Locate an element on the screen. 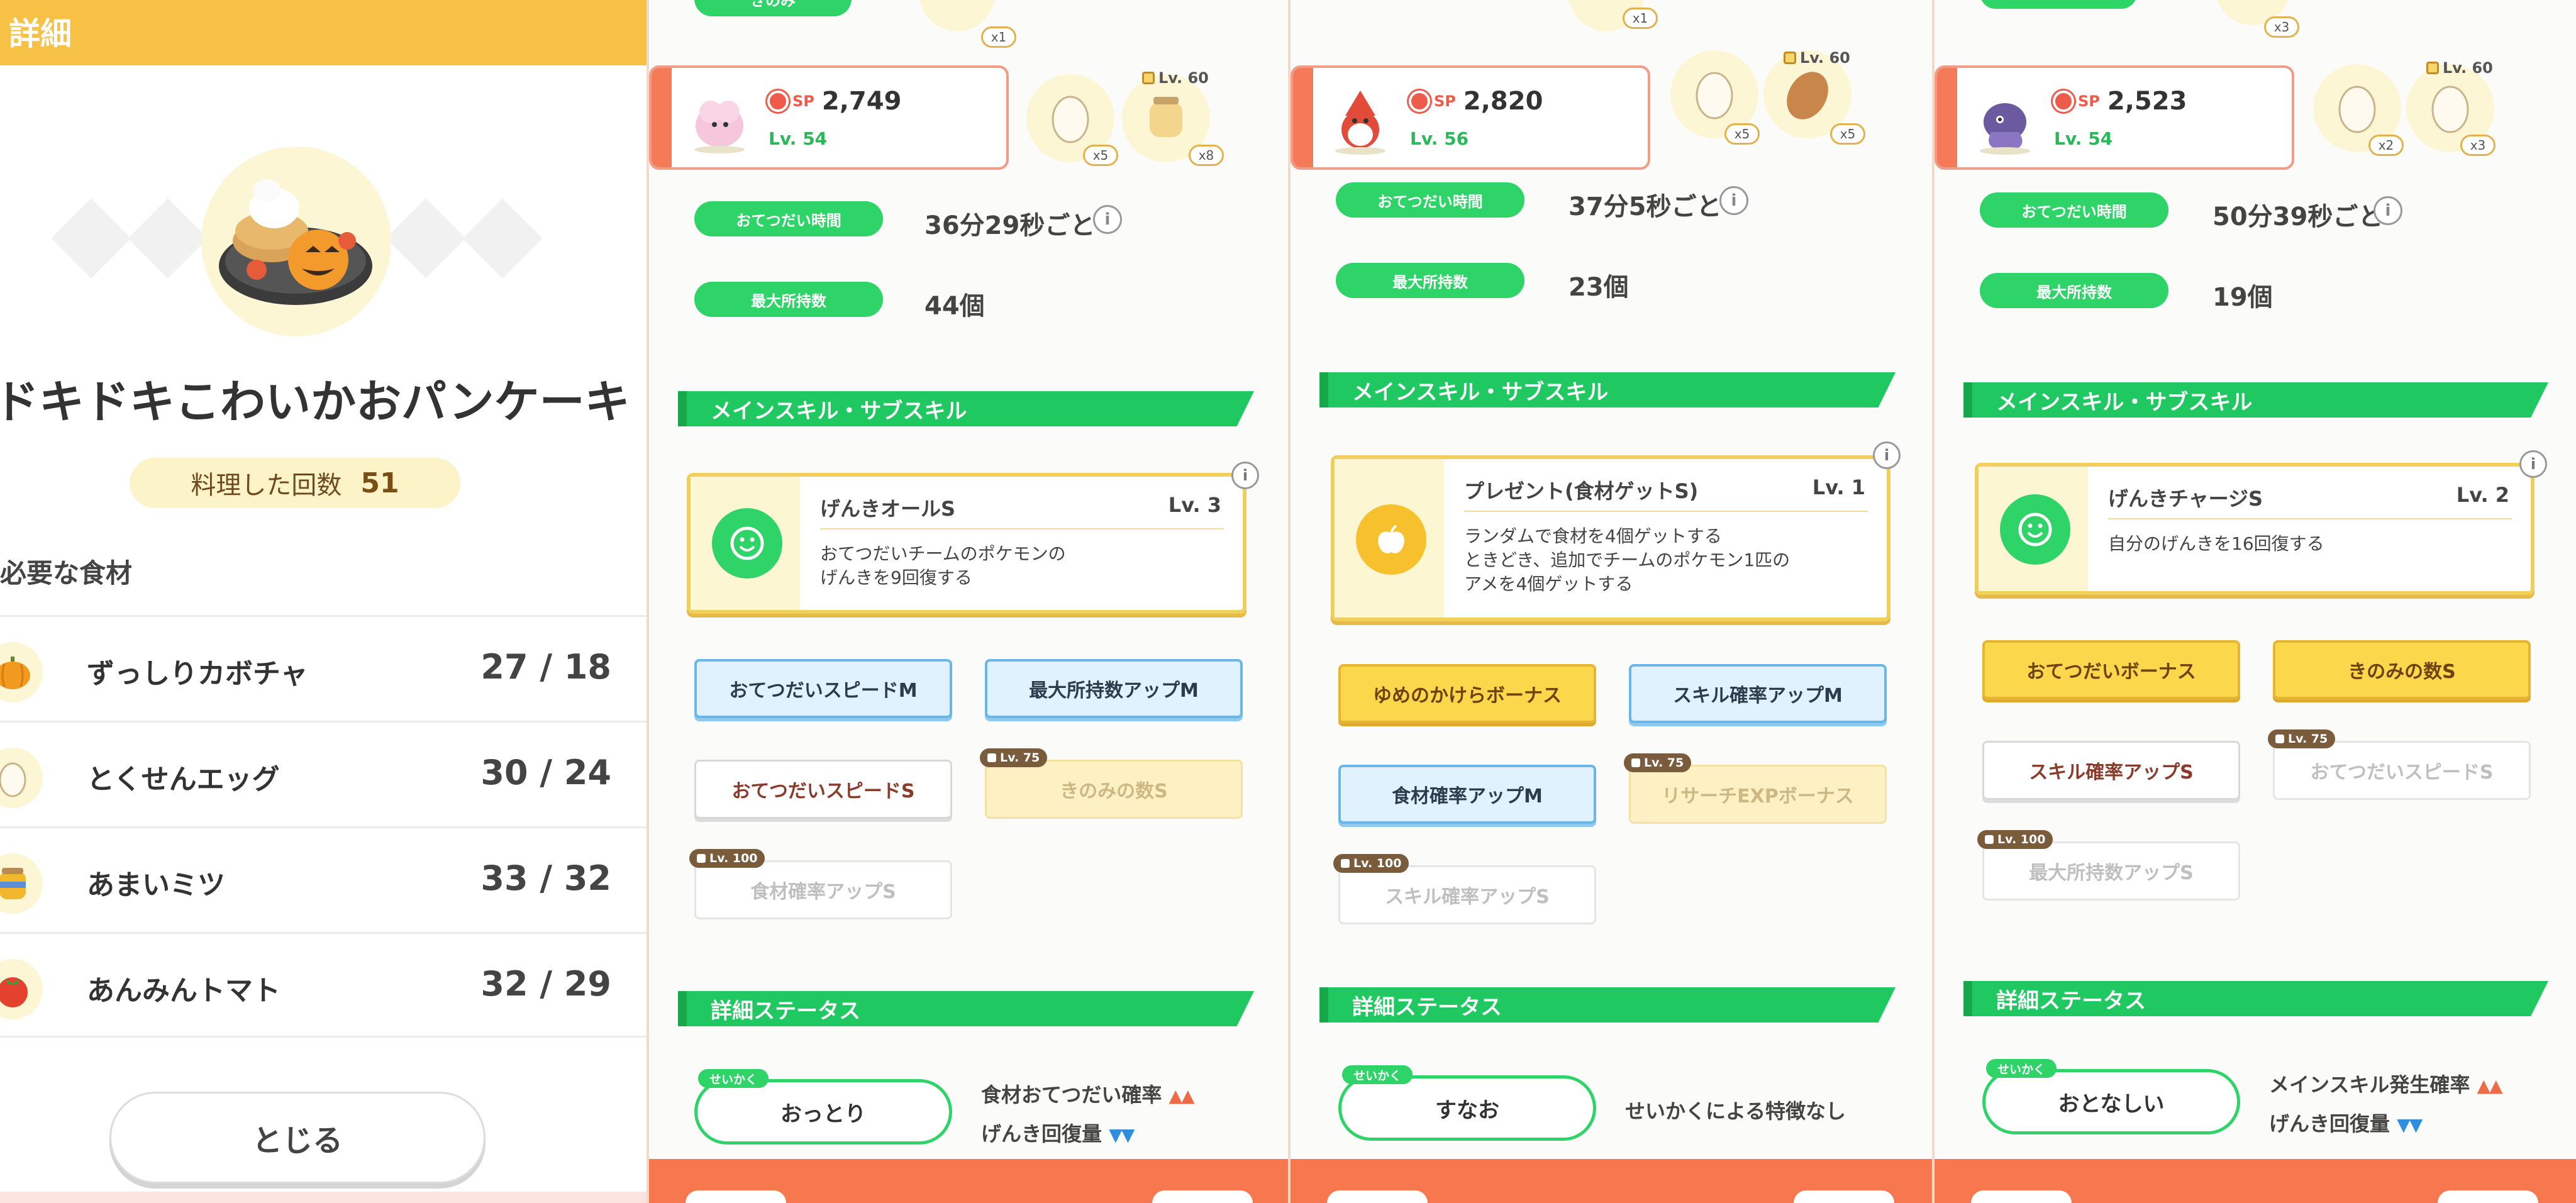 The width and height of the screenshot is (2576, 1203). honey-icon is located at coordinates (21, 883).